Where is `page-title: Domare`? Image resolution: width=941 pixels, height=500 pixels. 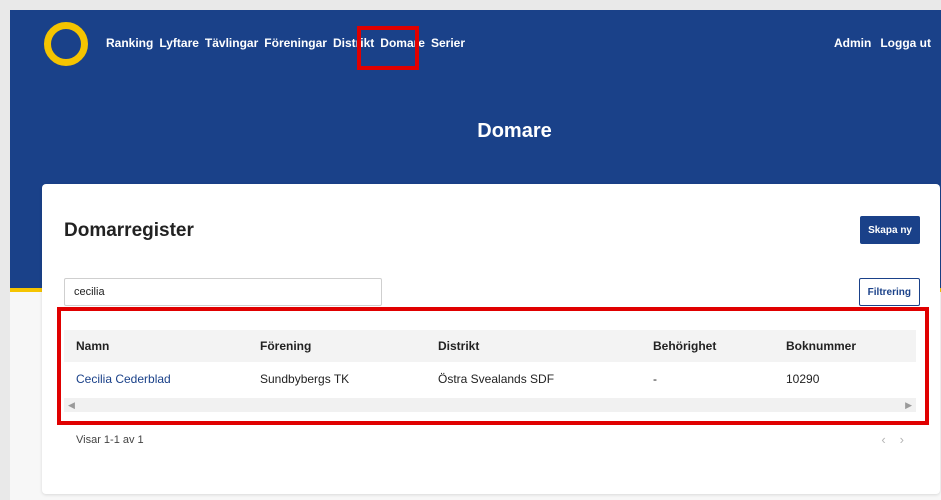
page-title: Domare is located at coordinates (514, 131).